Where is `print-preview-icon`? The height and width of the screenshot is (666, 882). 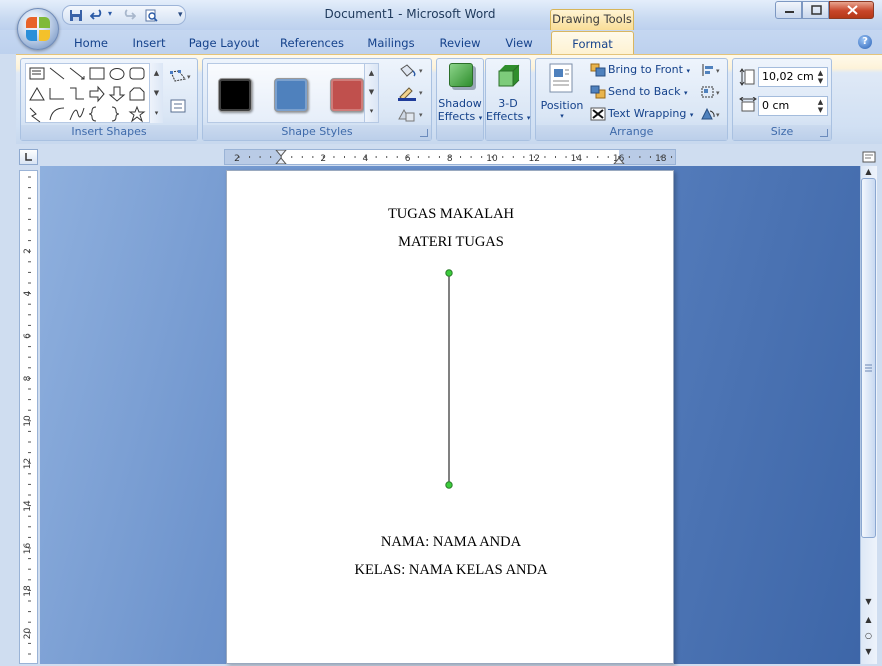 print-preview-icon is located at coordinates (151, 15).